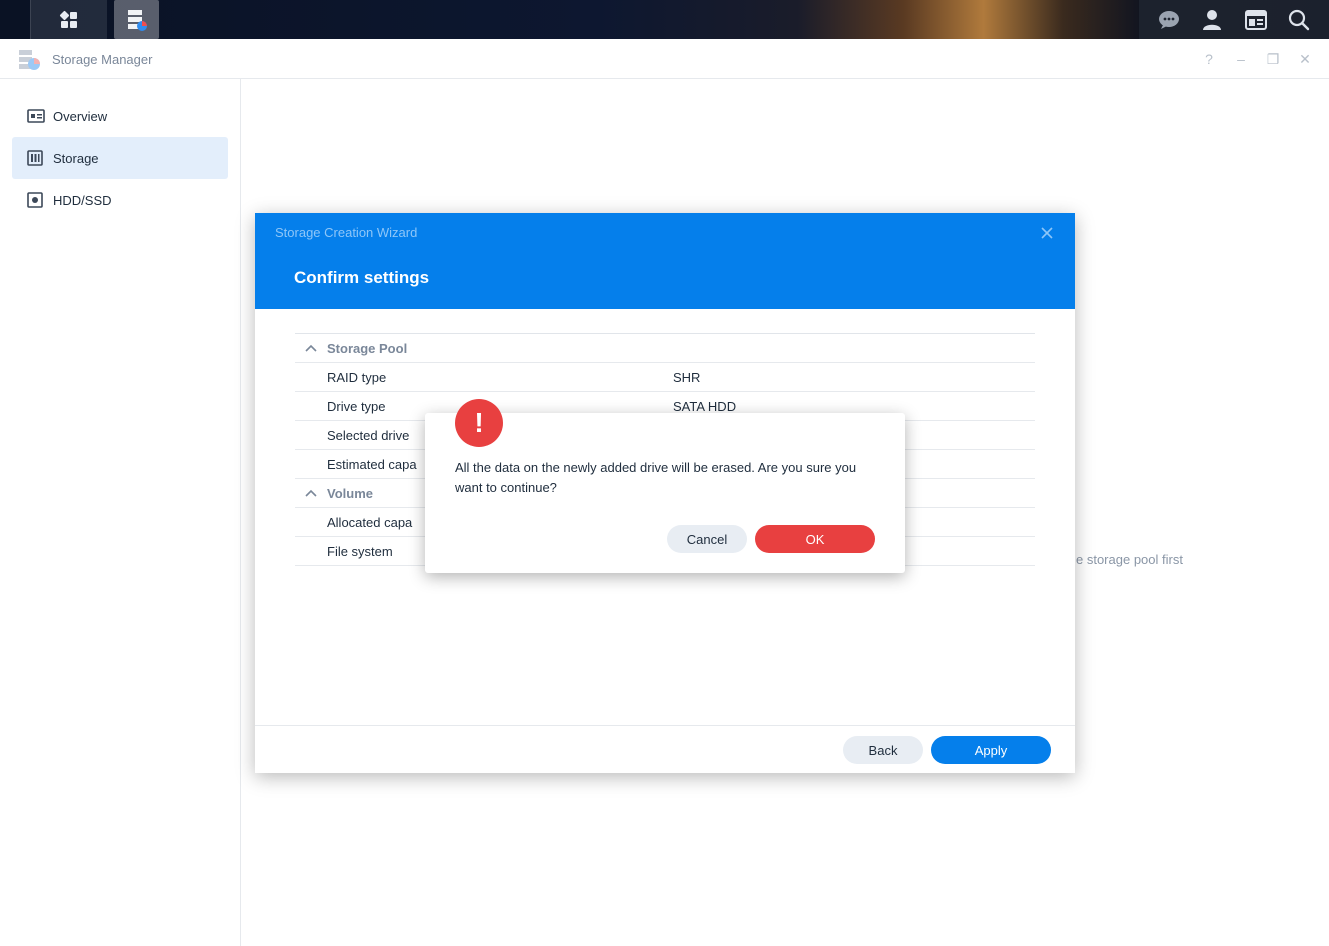 This screenshot has width=1329, height=946. I want to click on row-label: File system, so click(360, 551).